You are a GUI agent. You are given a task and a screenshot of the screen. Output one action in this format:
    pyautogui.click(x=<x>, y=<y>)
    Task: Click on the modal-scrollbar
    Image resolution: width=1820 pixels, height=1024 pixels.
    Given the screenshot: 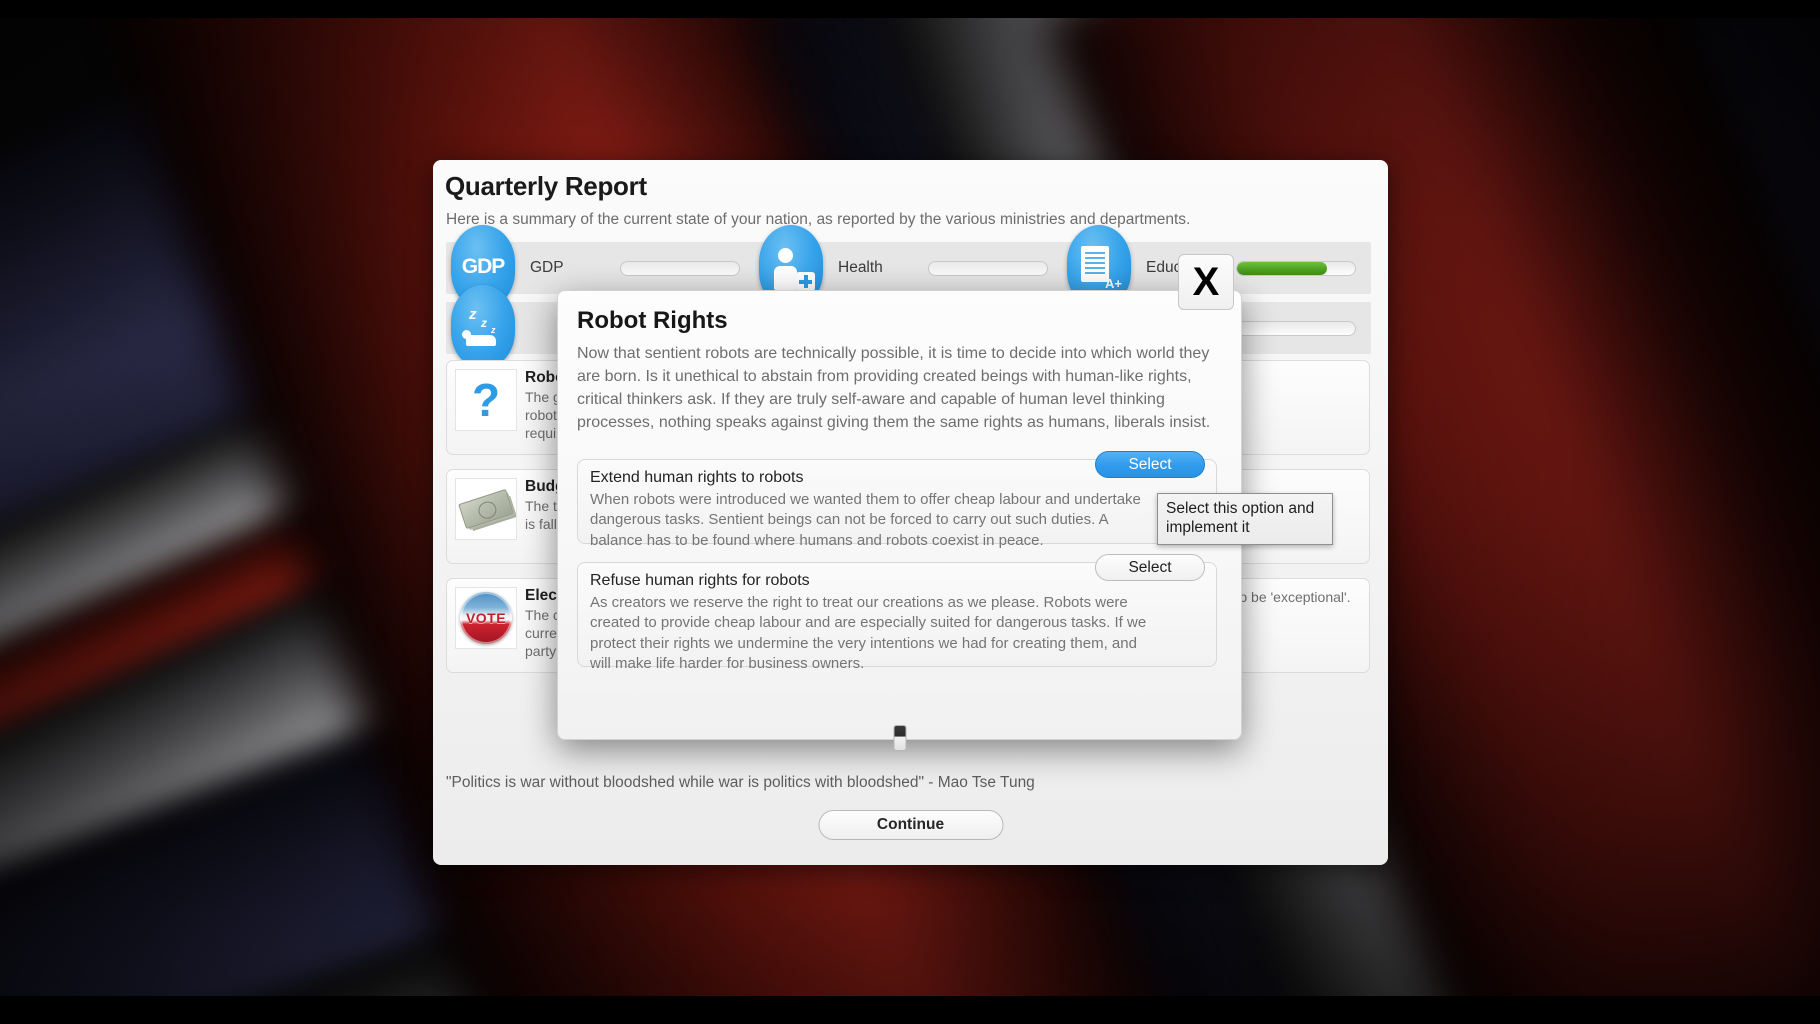 What is the action you would take?
    pyautogui.click(x=899, y=738)
    